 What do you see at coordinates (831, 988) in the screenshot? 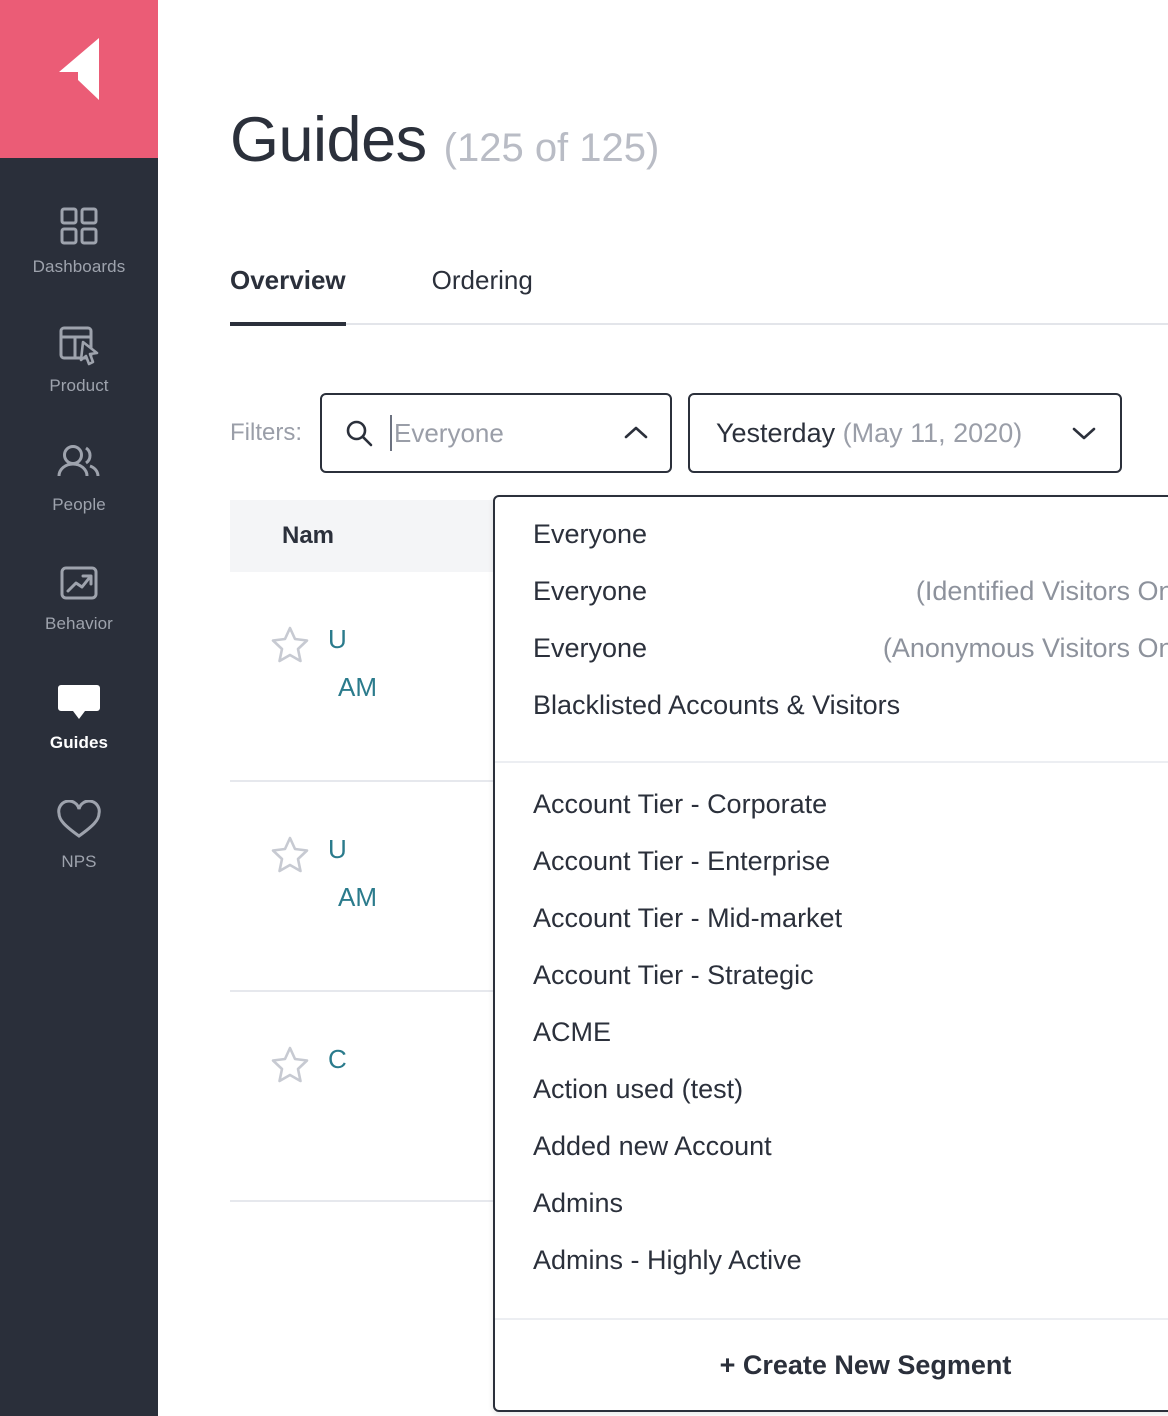
I see `segment-option-account-tier-strategic: Account Tier - Strategic` at bounding box center [831, 988].